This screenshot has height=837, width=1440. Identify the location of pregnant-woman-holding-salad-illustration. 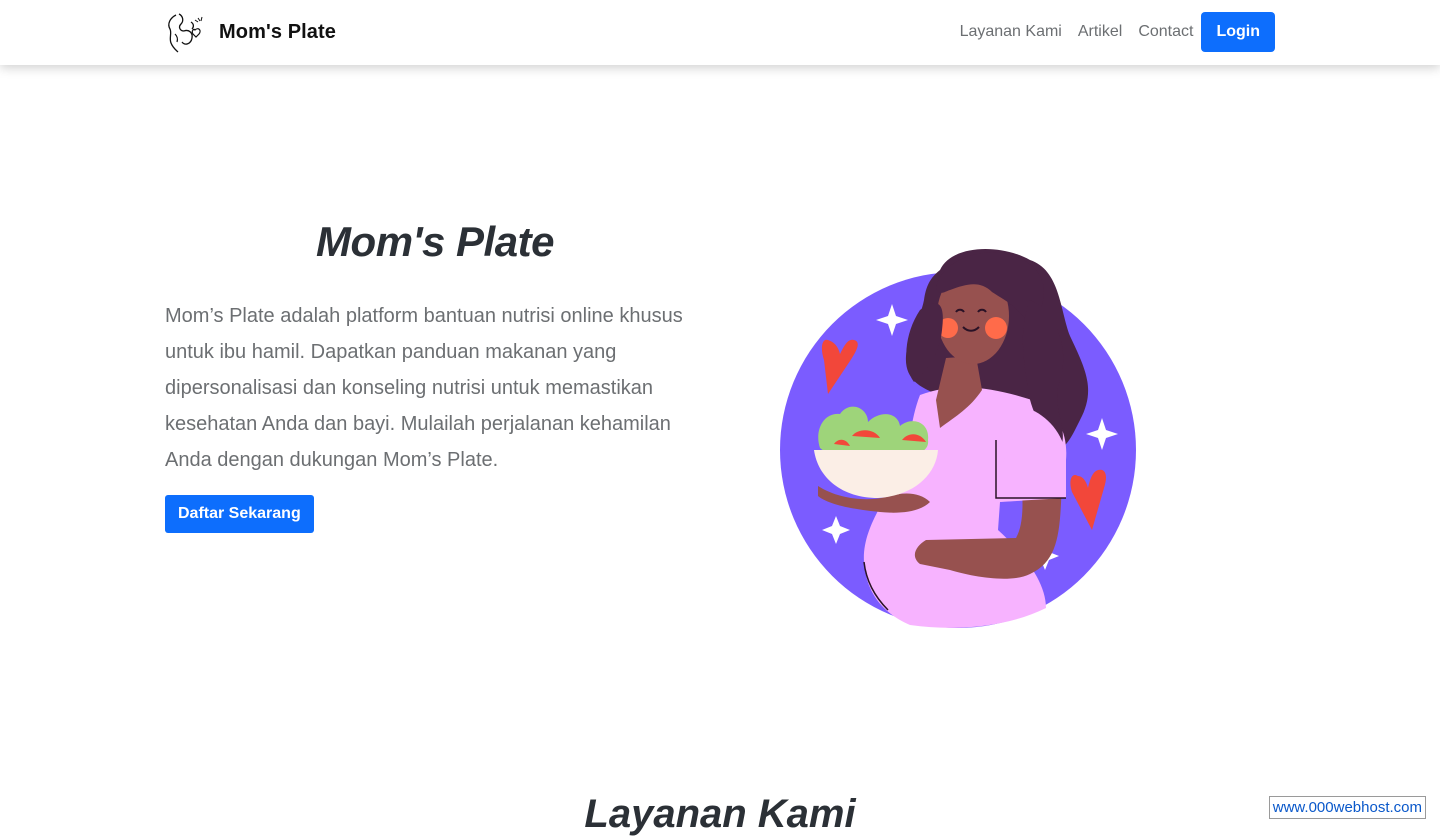
(958, 438).